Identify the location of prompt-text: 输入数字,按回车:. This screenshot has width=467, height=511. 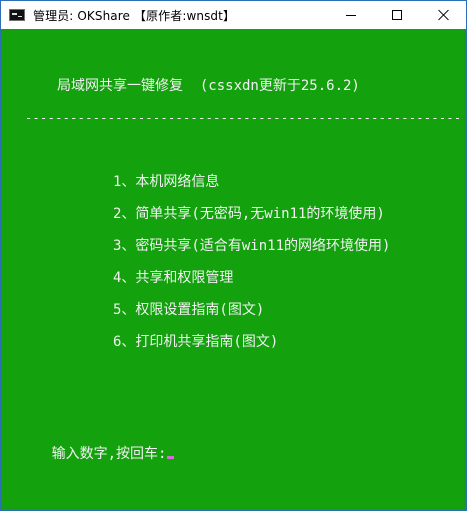
(109, 454).